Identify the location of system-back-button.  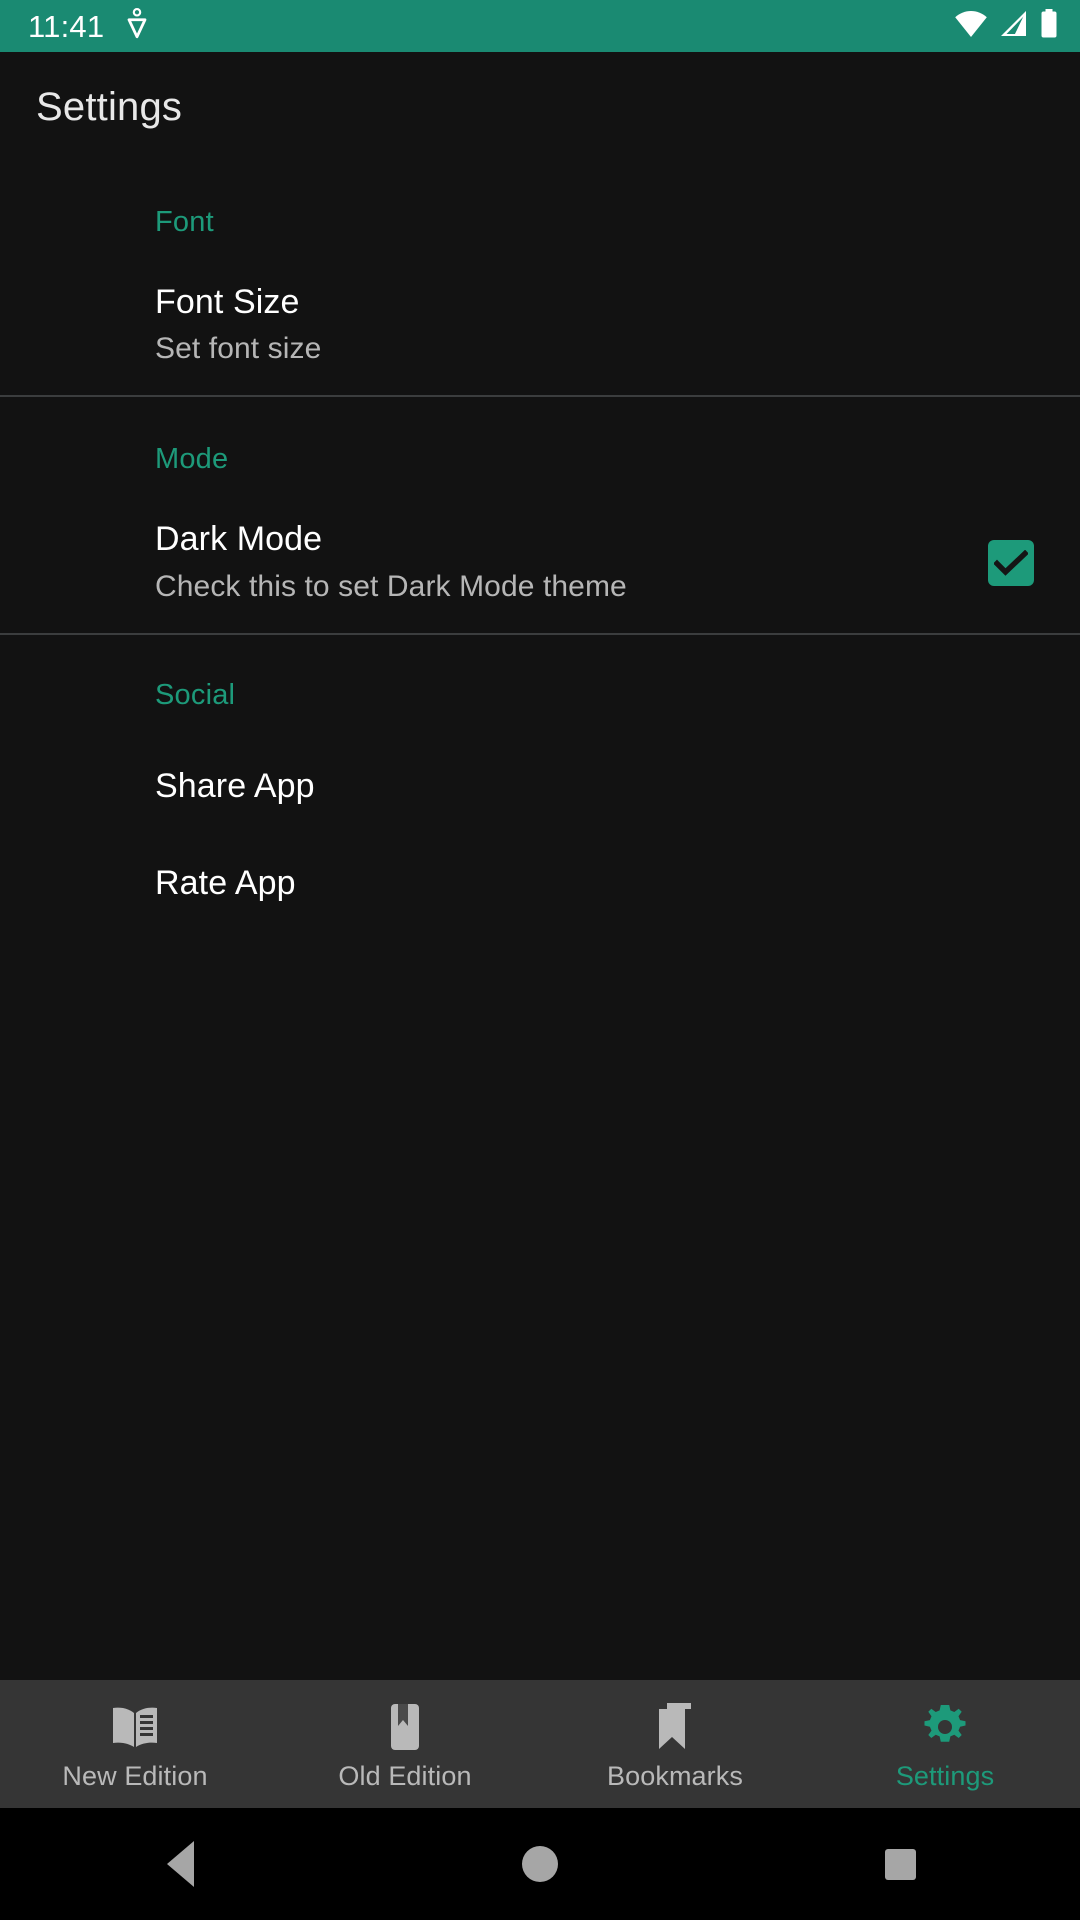
(180, 1864).